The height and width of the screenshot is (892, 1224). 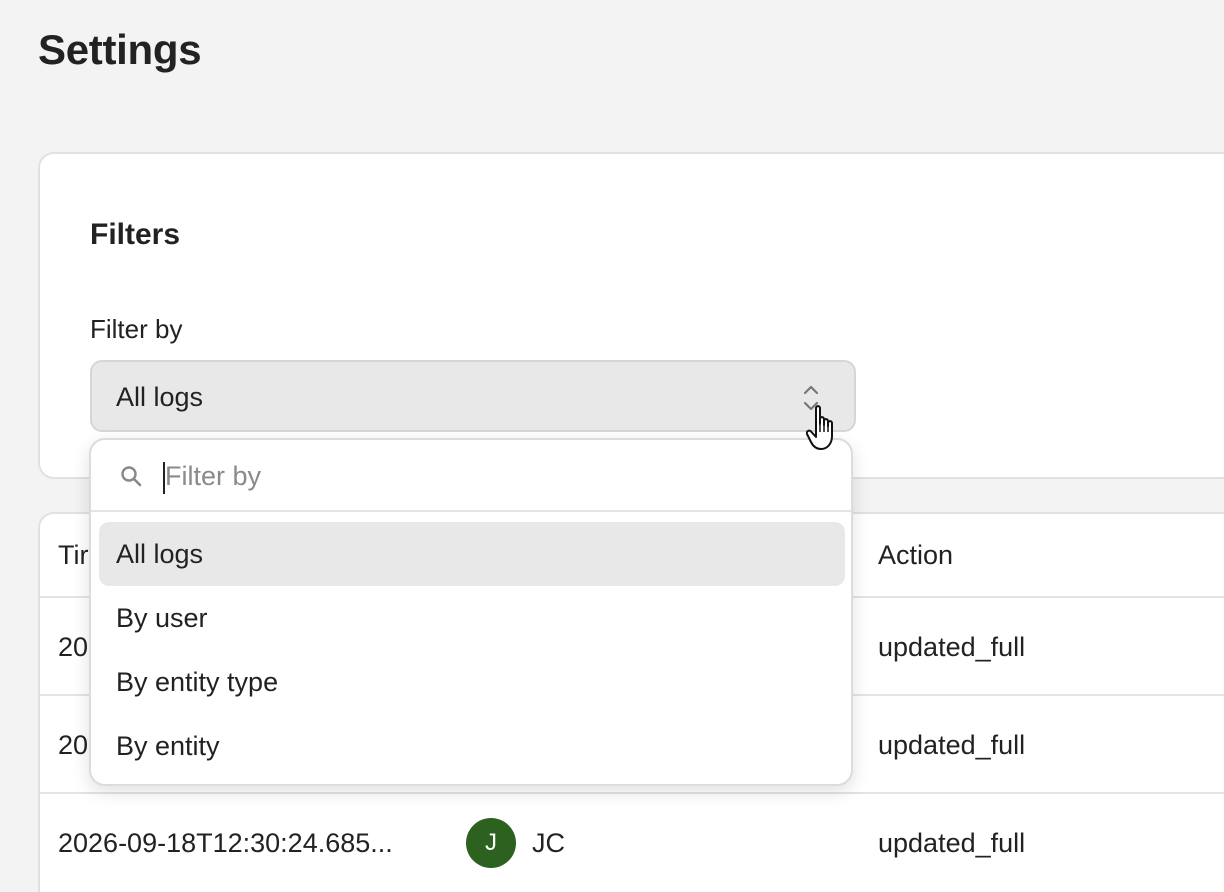 I want to click on dropdown-option-by-entity: By entity, so click(x=472, y=746).